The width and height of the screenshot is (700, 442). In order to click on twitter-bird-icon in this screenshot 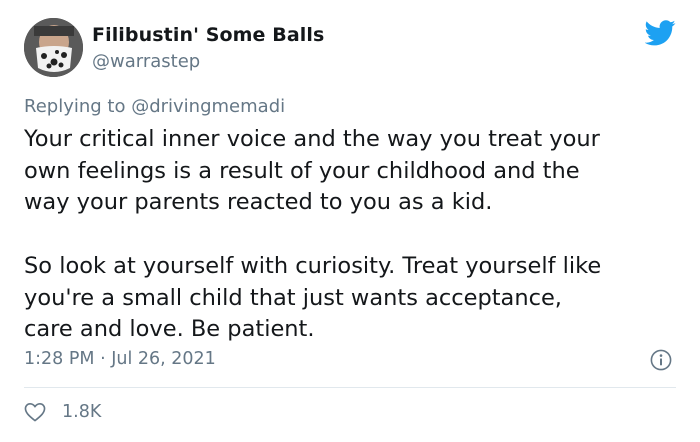, I will do `click(660, 33)`.